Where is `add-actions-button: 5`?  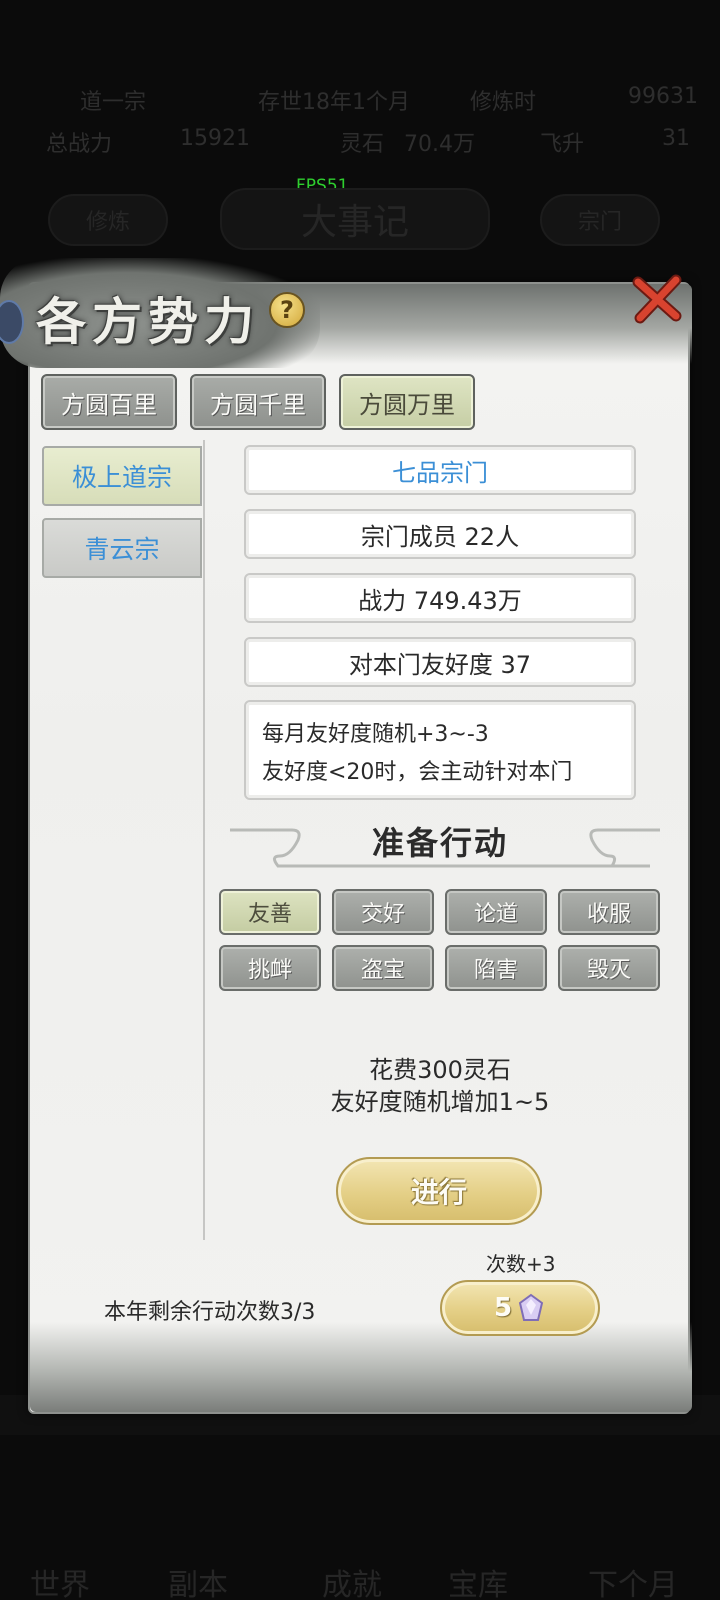
add-actions-button: 5 is located at coordinates (520, 1308).